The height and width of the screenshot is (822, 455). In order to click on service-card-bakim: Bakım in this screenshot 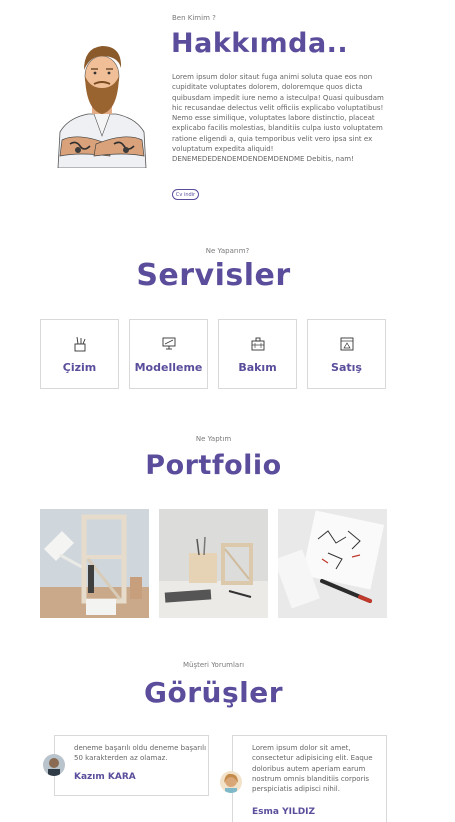, I will do `click(257, 354)`.